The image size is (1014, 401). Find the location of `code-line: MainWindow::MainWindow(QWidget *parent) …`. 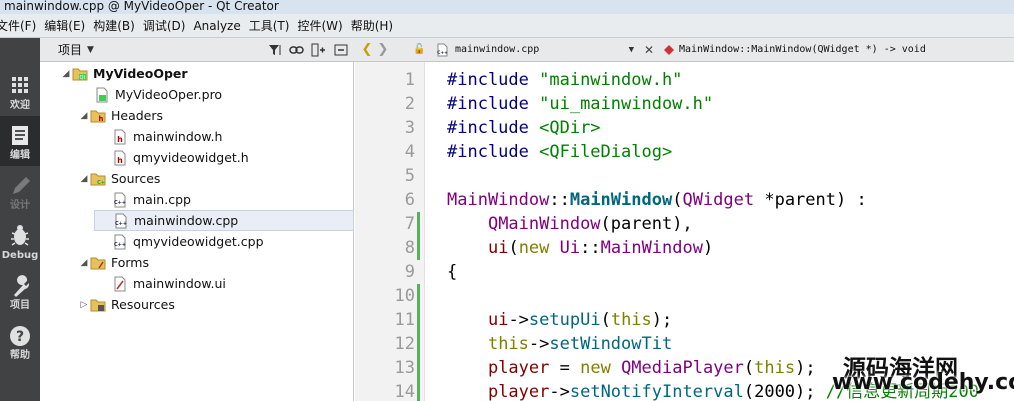

code-line: MainWindow::MainWindow(QWidget *parent) … is located at coordinates (657, 200).